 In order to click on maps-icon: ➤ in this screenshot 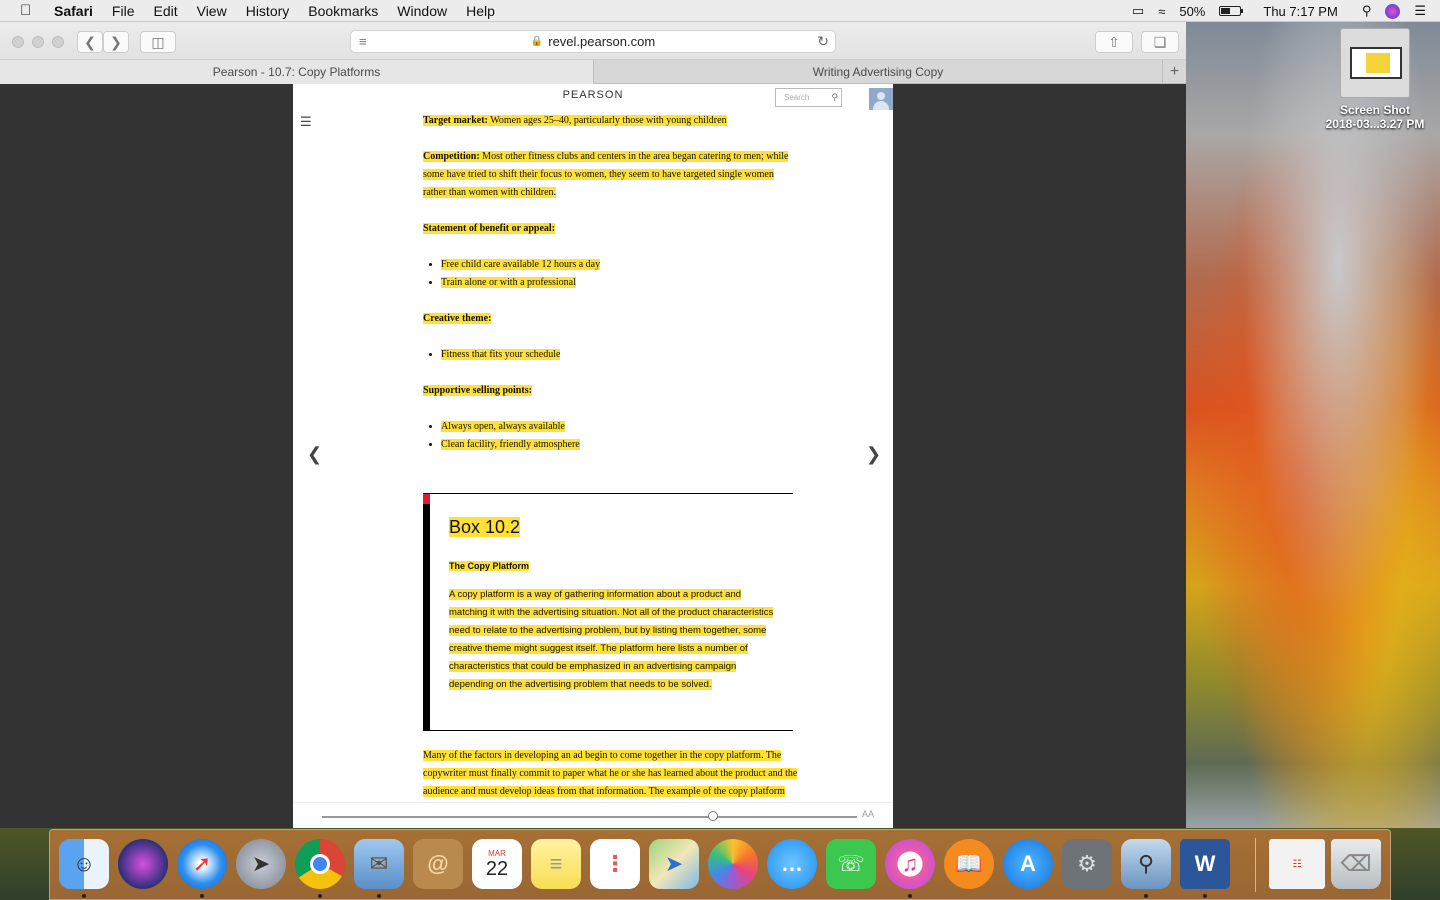, I will do `click(674, 864)`.